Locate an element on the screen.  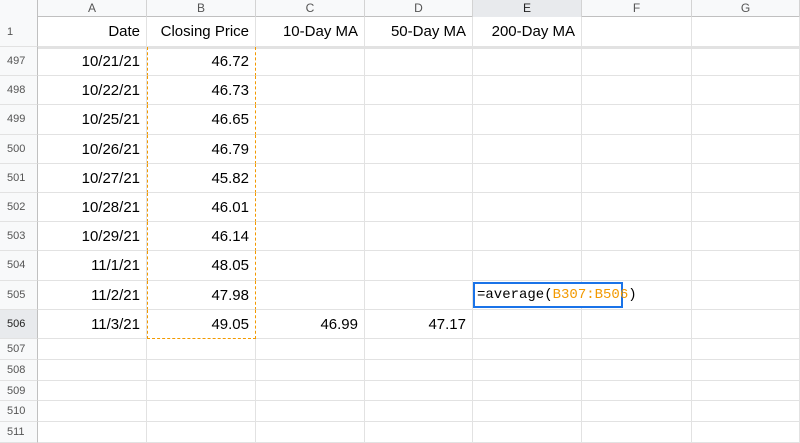
closing-price-cell: 46.65 is located at coordinates (201, 120).